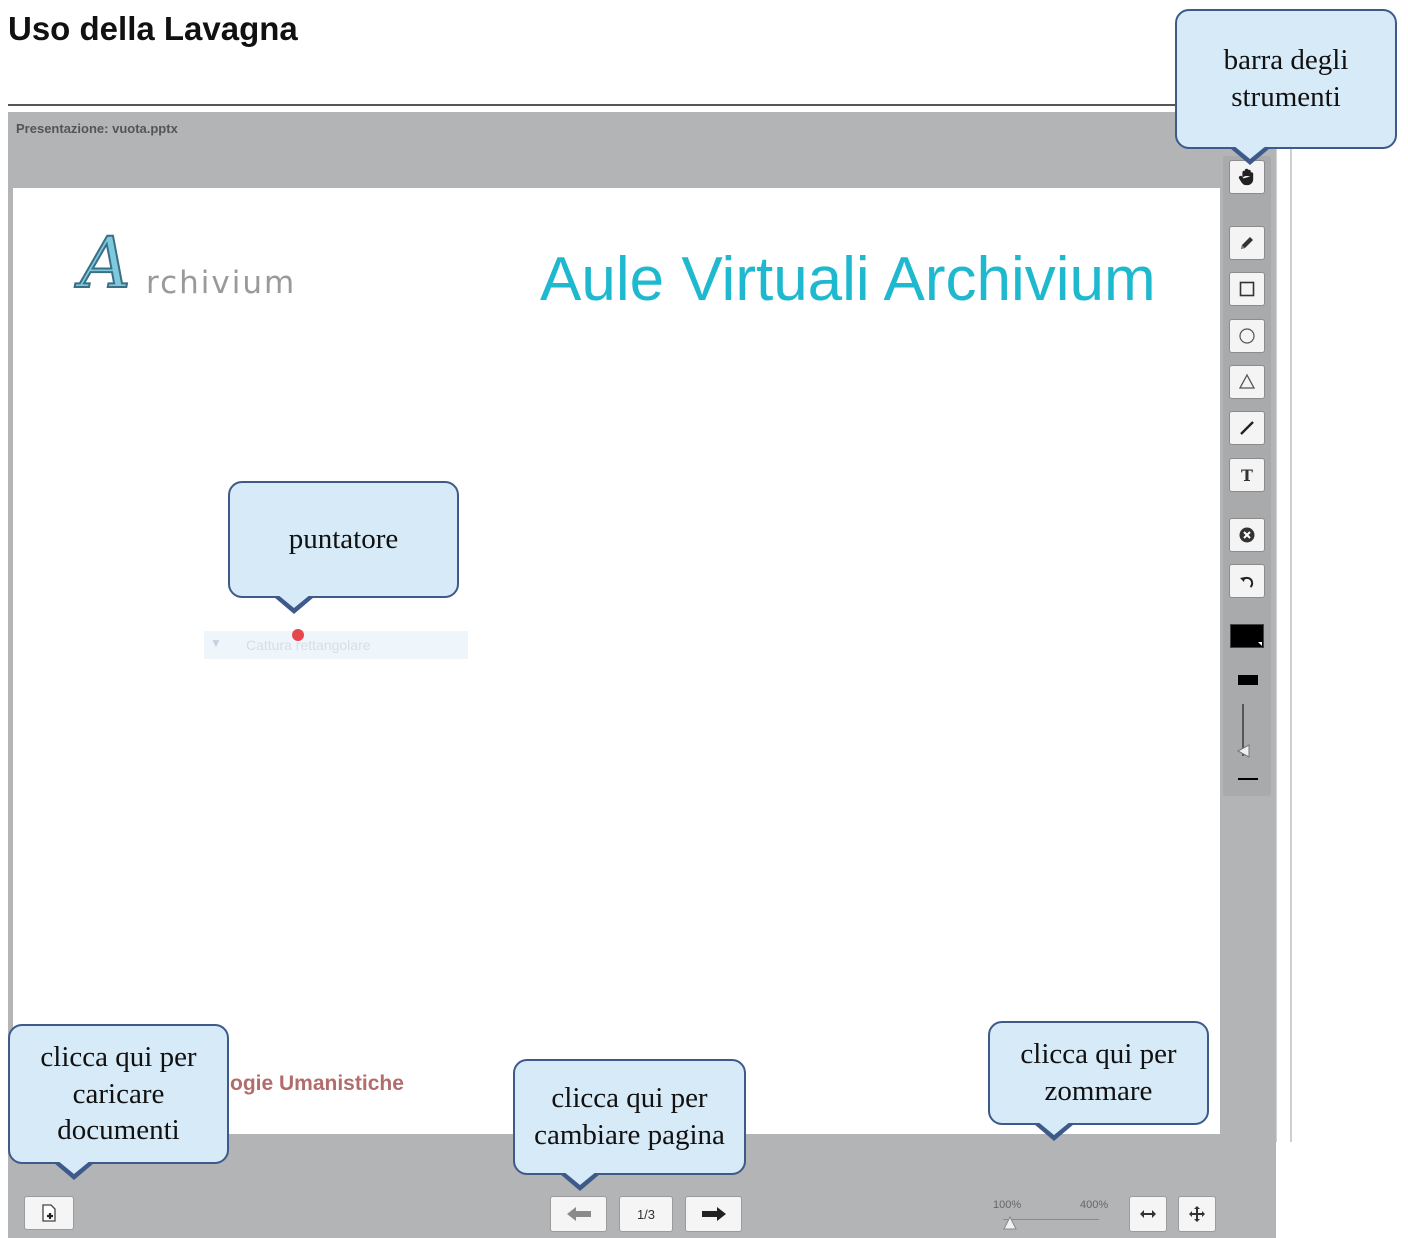  I want to click on upload-callout: clicca qui per caricare documenti, so click(118, 1094).